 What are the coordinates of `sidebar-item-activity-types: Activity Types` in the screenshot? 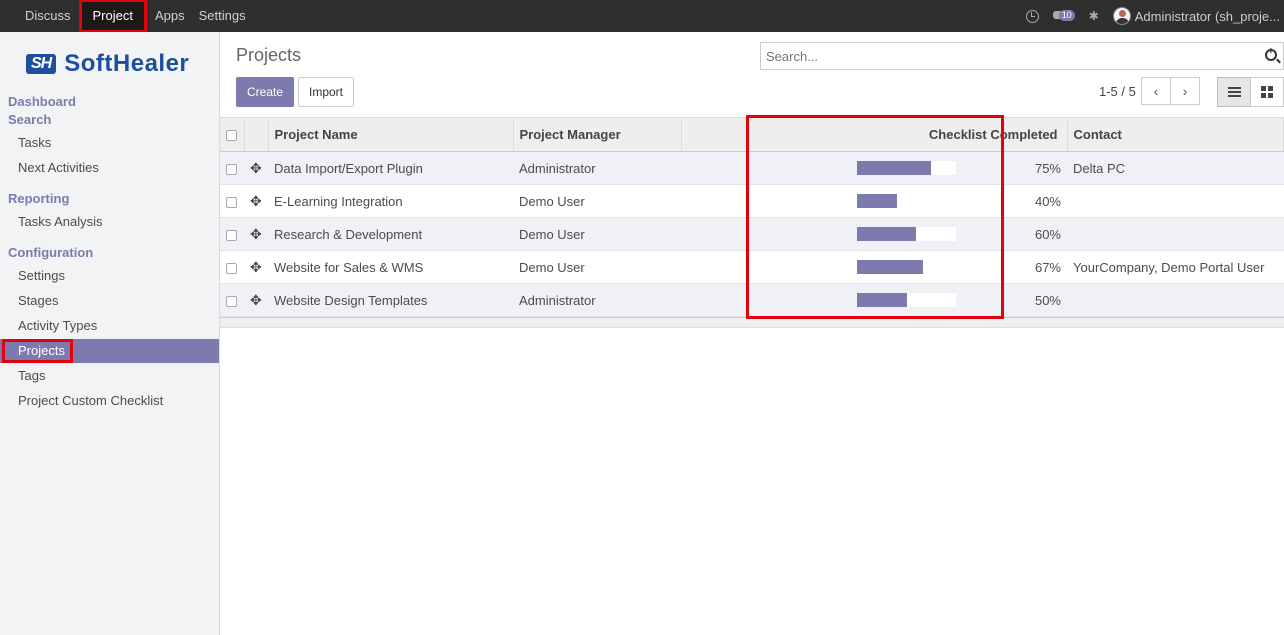 It's located at (109, 326).